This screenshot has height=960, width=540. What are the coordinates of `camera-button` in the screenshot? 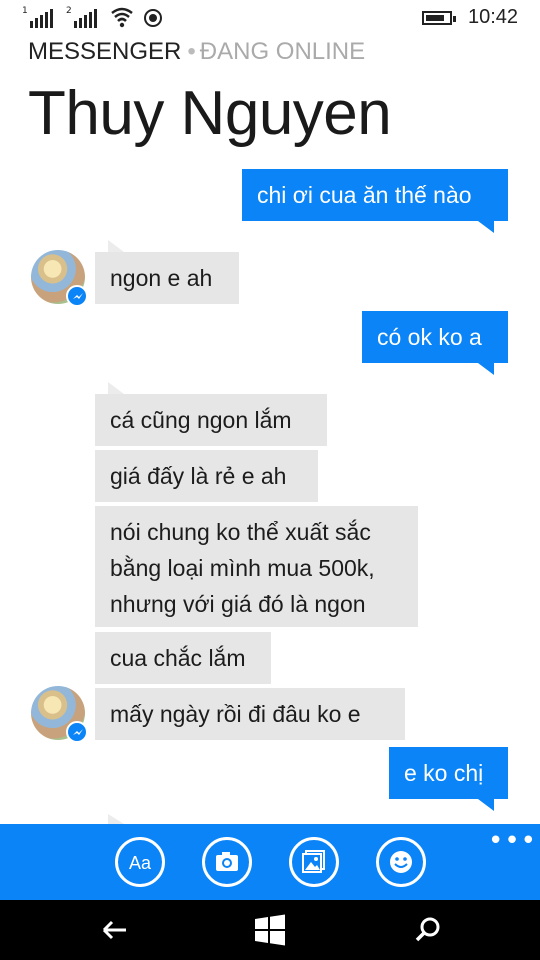 It's located at (227, 862).